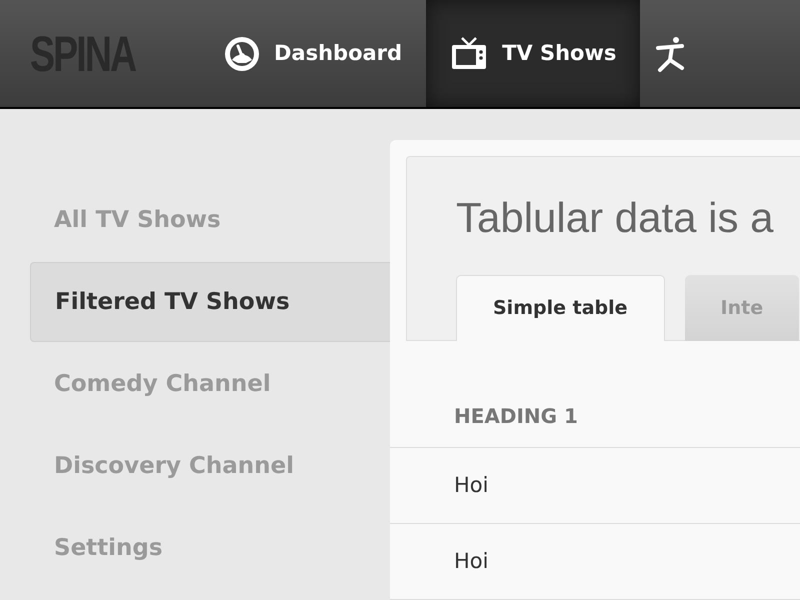 The image size is (800, 600). Describe the element at coordinates (742, 308) in the screenshot. I see `tab: Inte` at that location.